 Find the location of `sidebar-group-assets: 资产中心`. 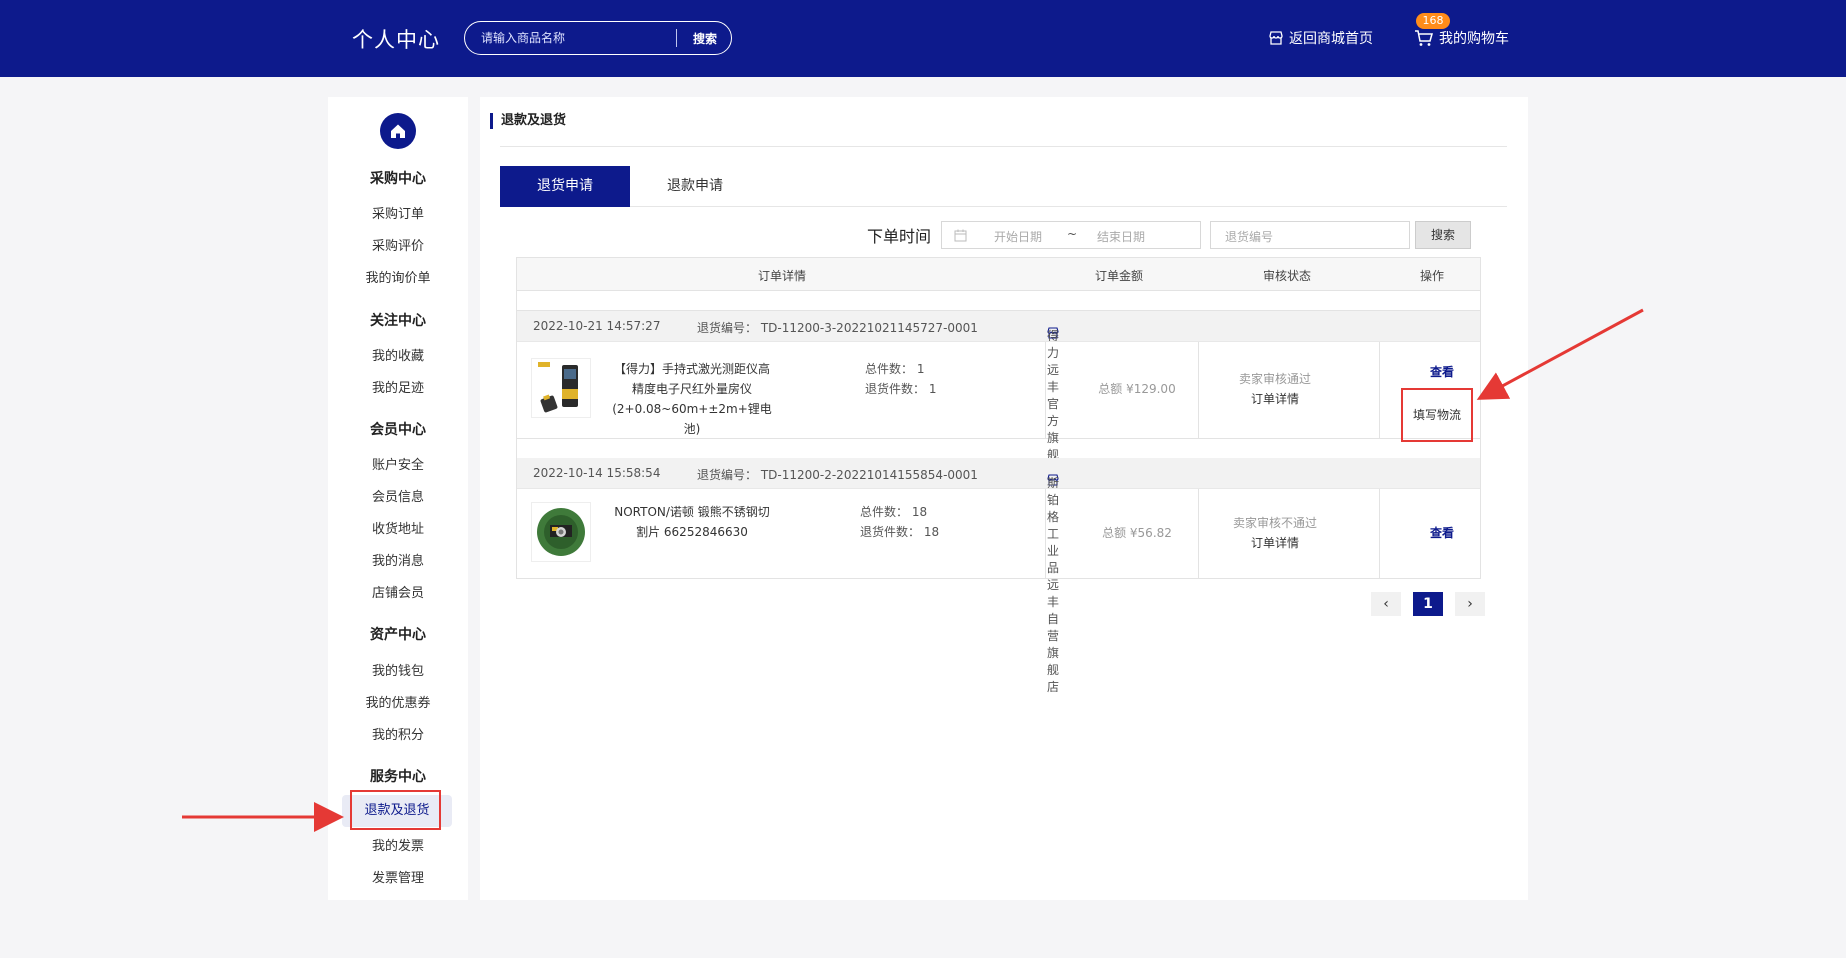

sidebar-group-assets: 资产中心 is located at coordinates (398, 635).